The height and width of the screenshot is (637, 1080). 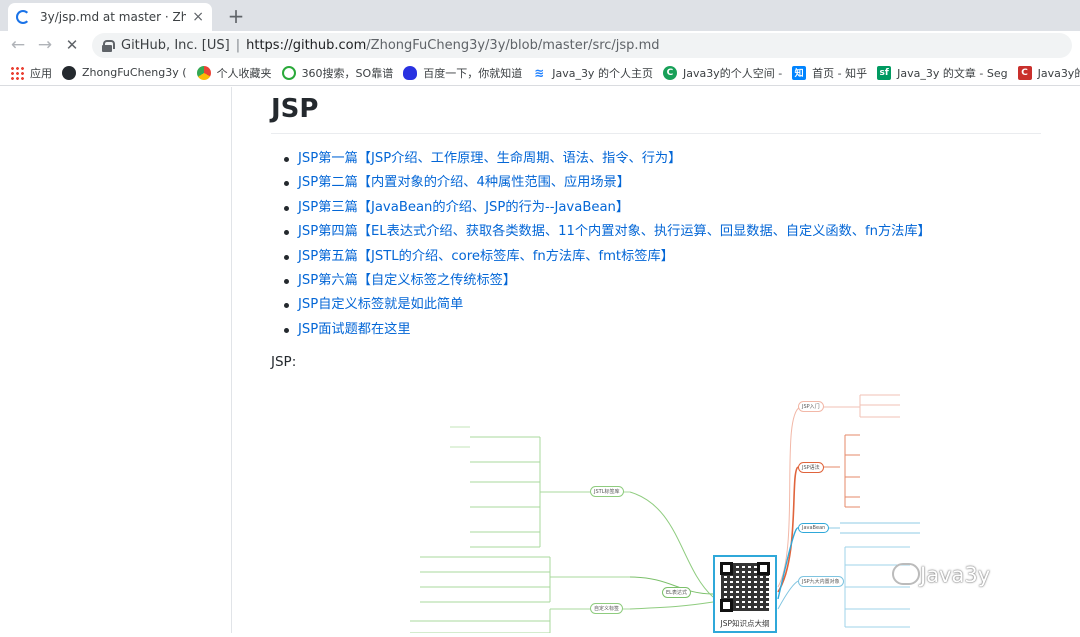 I want to click on bookmark-apps: 应用, so click(x=31, y=73).